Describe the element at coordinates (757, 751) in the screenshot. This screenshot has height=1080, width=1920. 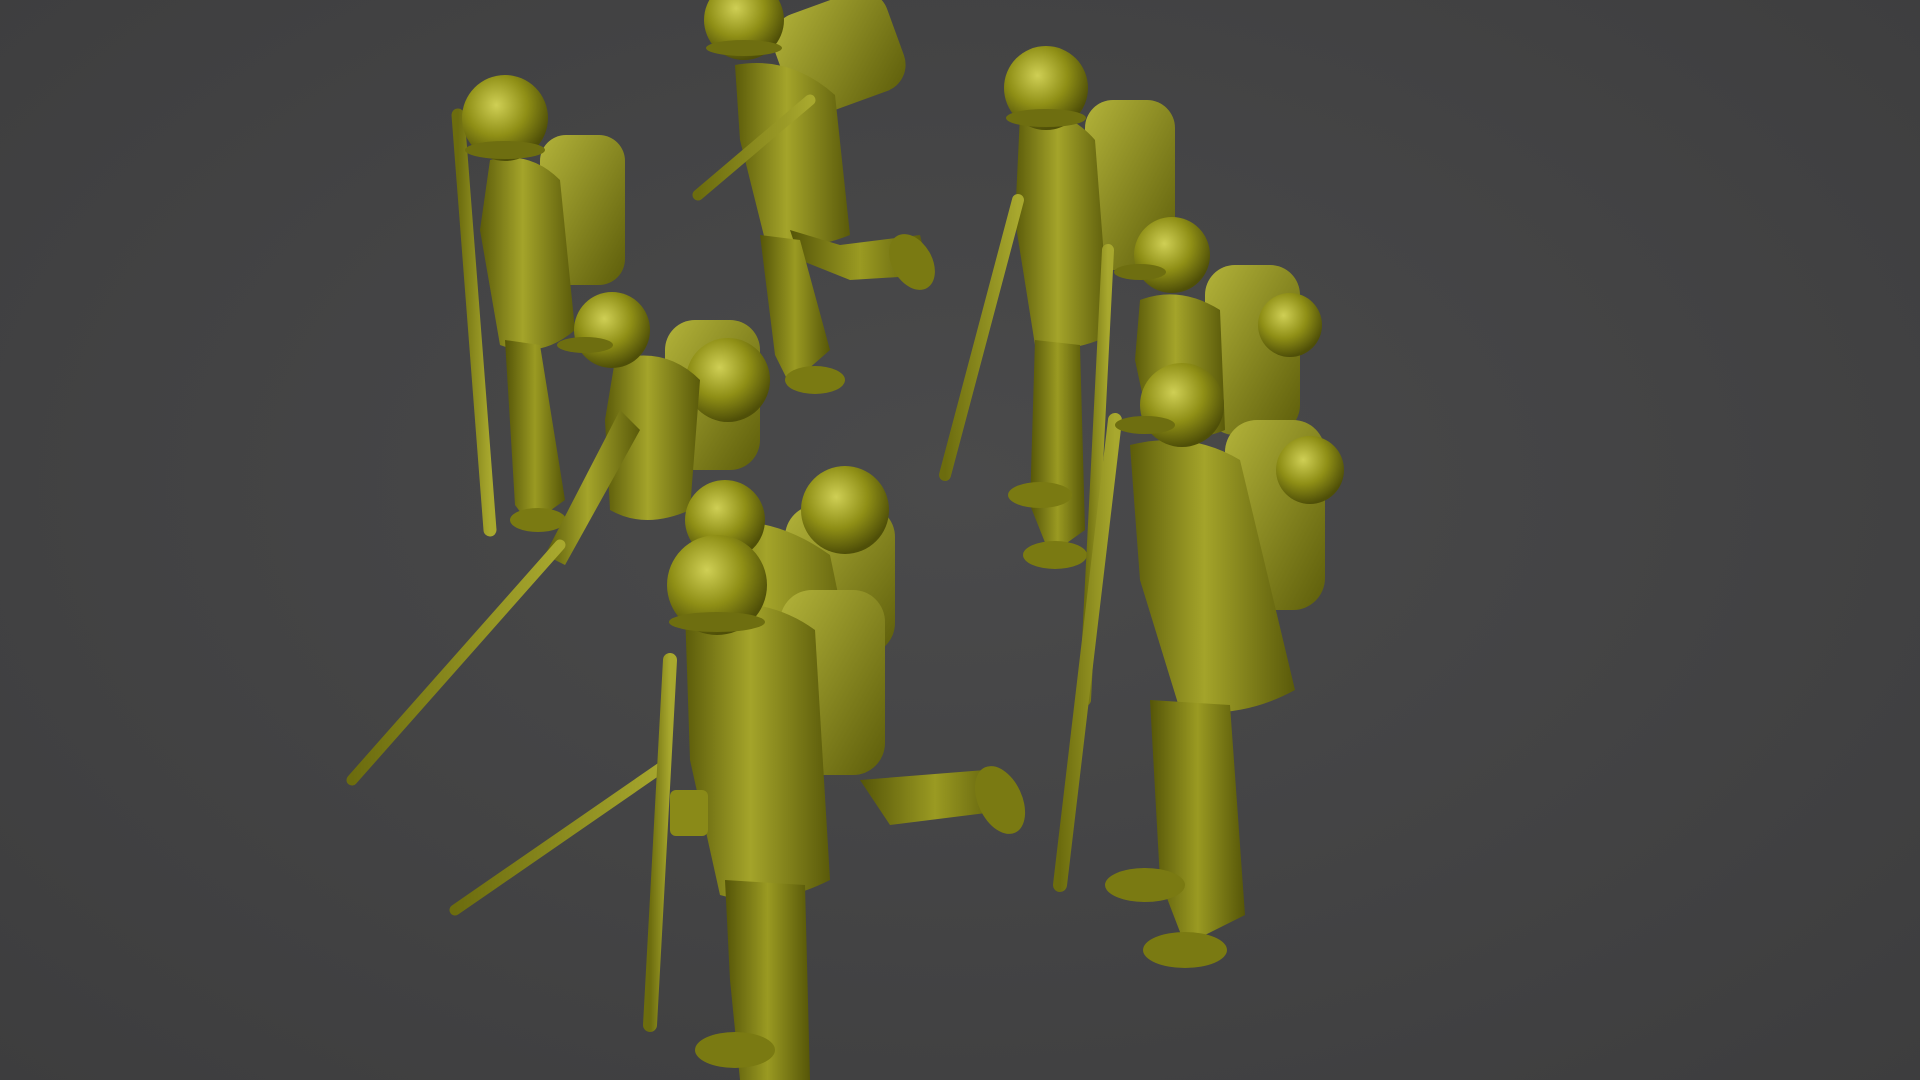
I see `torso` at that location.